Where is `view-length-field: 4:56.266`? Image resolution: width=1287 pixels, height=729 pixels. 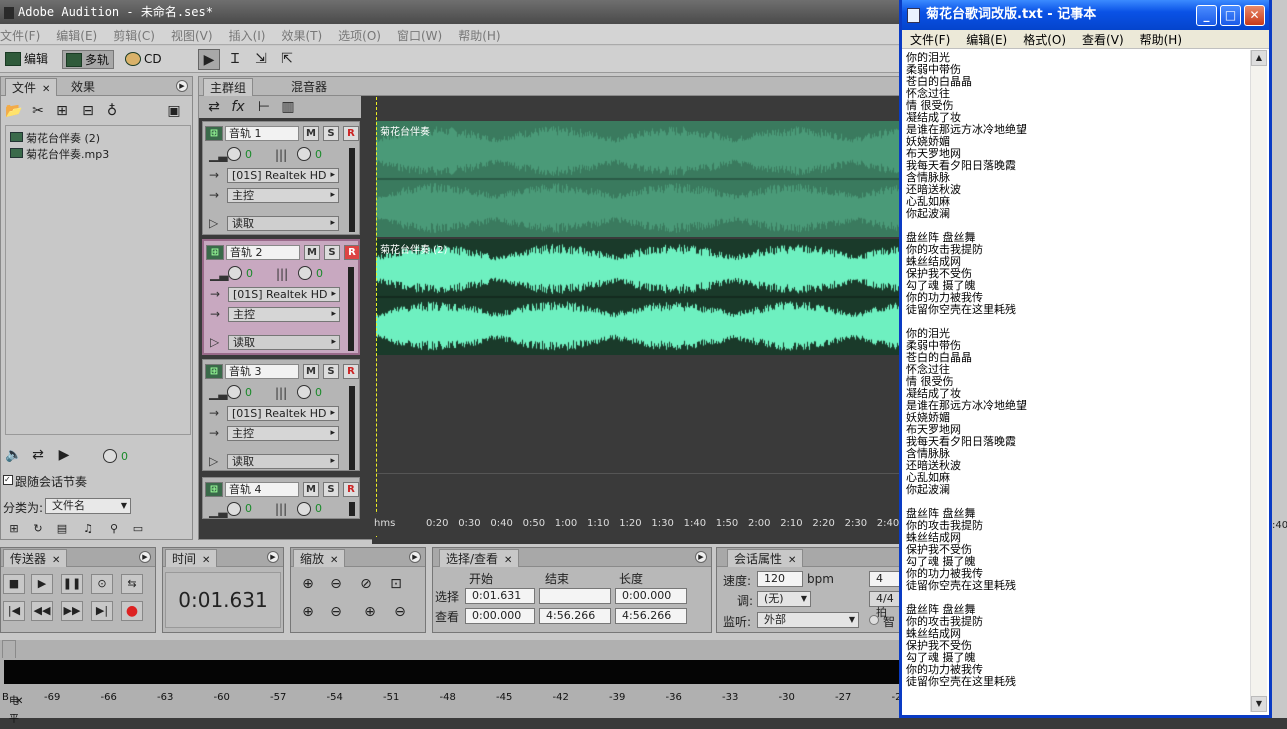
view-length-field: 4:56.266 is located at coordinates (651, 616).